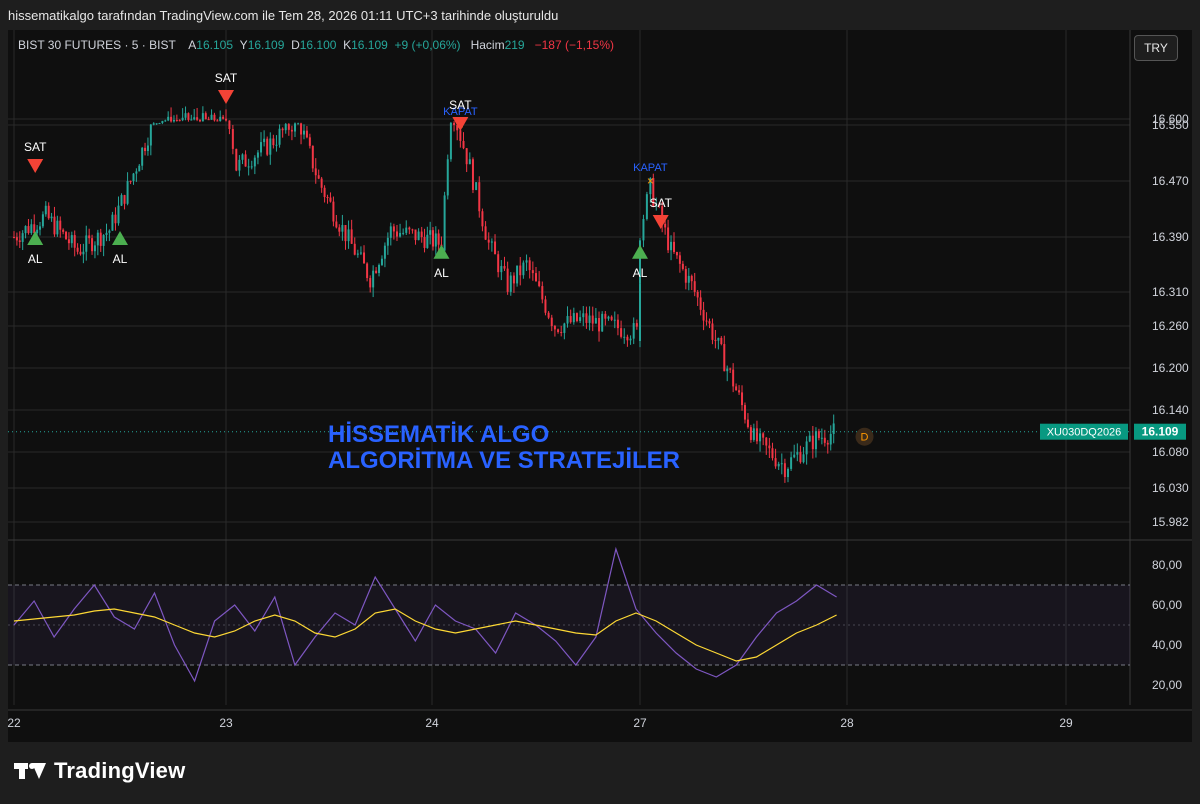 Image resolution: width=1200 pixels, height=804 pixels. Describe the element at coordinates (1170, 368) in the screenshot. I see `price-tick-label: 16.200` at that location.